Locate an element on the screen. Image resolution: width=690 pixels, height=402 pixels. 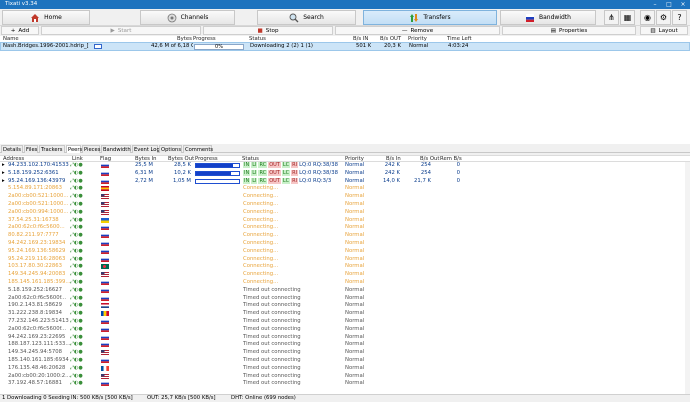
peer-status: IN LI RC OUT LC RI LQ:0 RQ:3/3 is located at coordinates (287, 181).